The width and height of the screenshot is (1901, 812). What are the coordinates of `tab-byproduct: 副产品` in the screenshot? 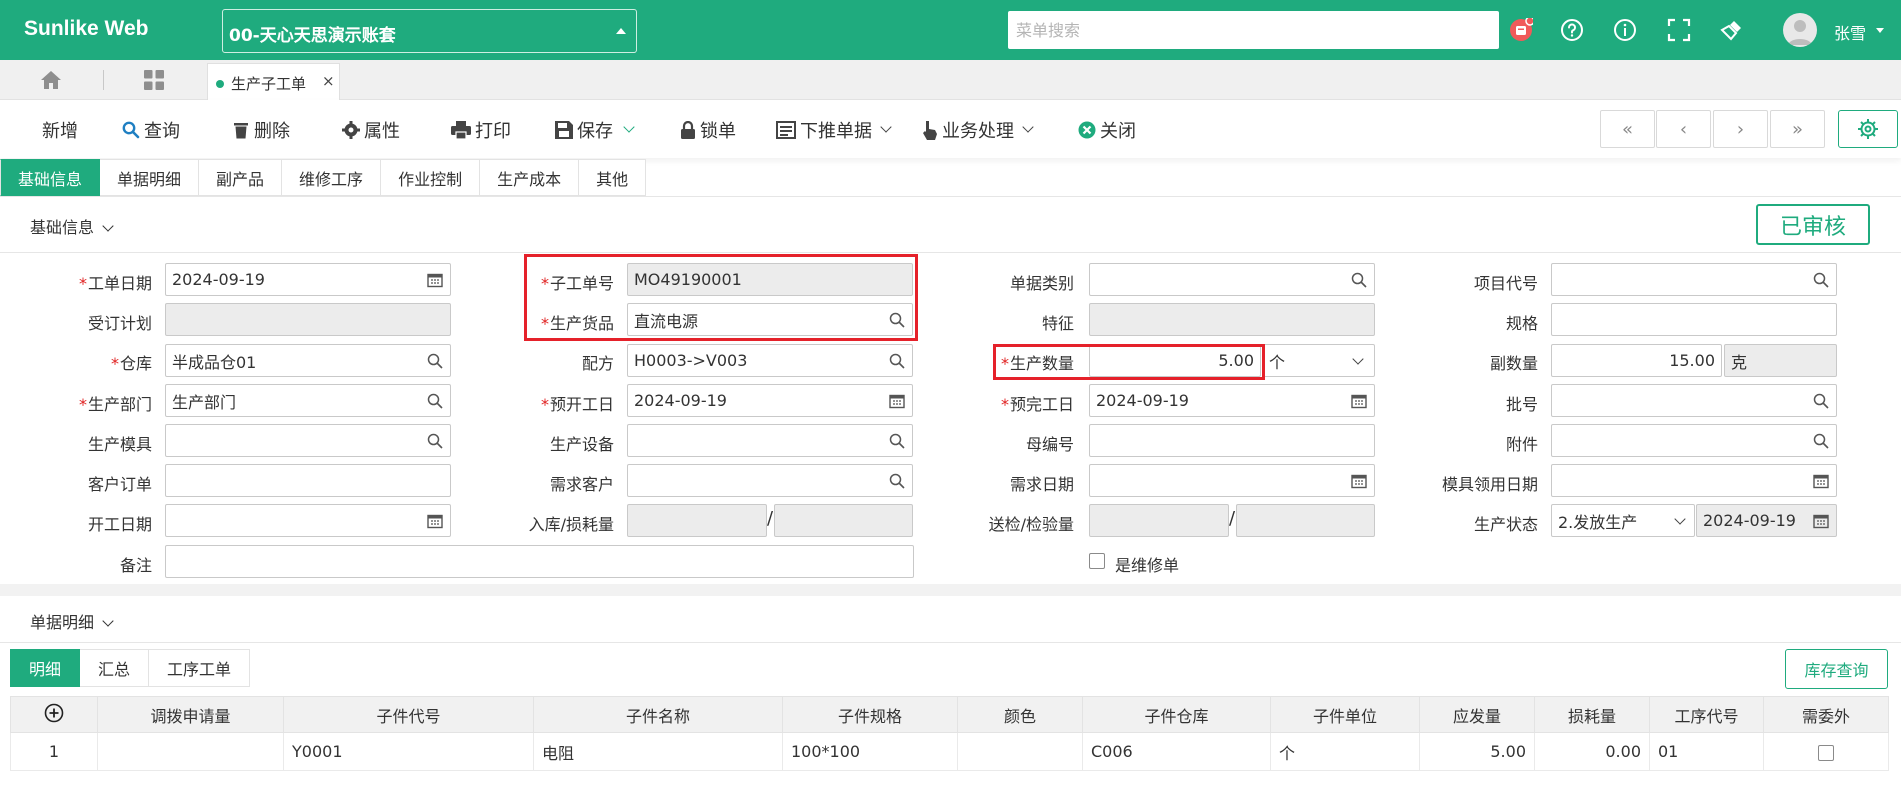 It's located at (241, 177).